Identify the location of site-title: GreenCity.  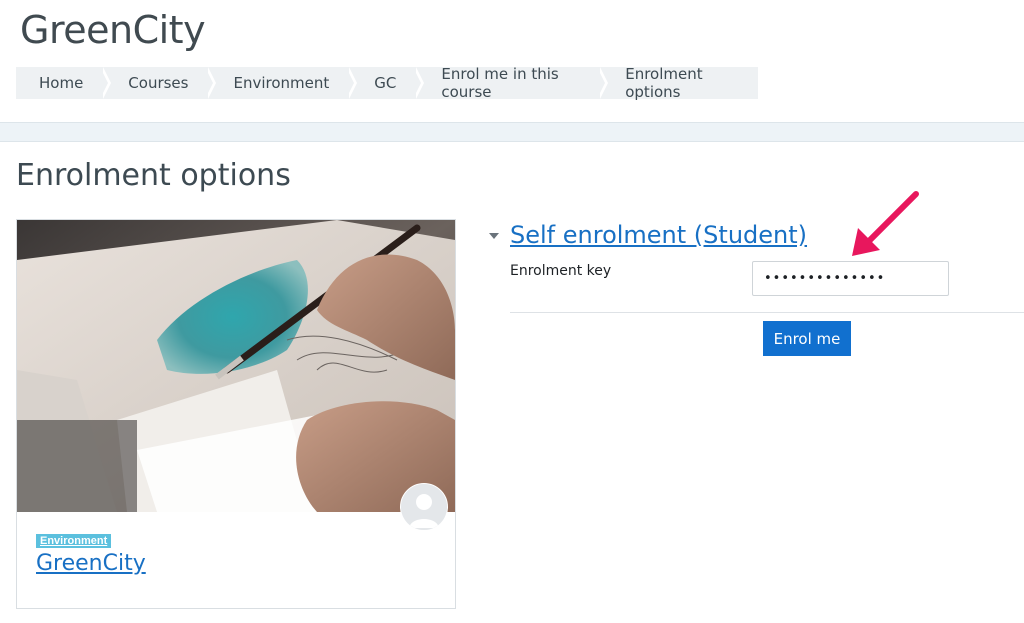
(113, 30).